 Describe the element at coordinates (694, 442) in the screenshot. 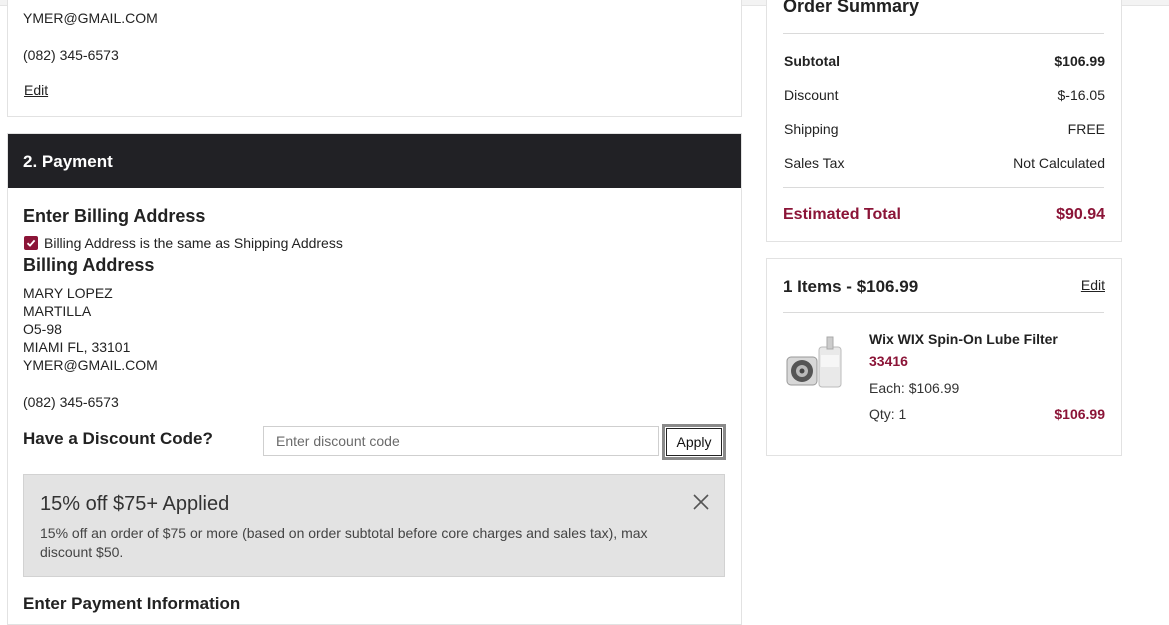

I see `apply-discount-button: Apply` at that location.